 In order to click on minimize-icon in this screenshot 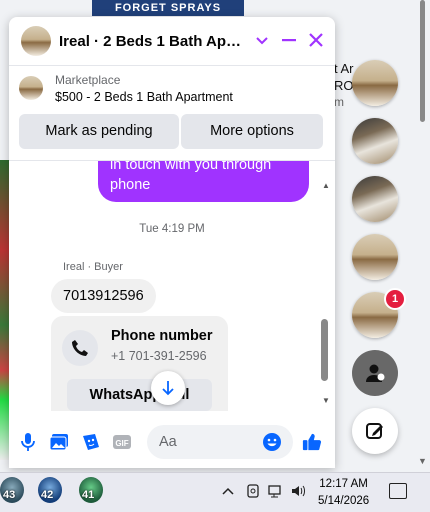, I will do `click(289, 40)`.